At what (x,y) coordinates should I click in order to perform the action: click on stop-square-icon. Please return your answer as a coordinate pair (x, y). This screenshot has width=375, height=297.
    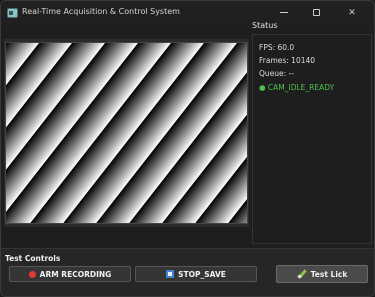
    Looking at the image, I should click on (170, 274).